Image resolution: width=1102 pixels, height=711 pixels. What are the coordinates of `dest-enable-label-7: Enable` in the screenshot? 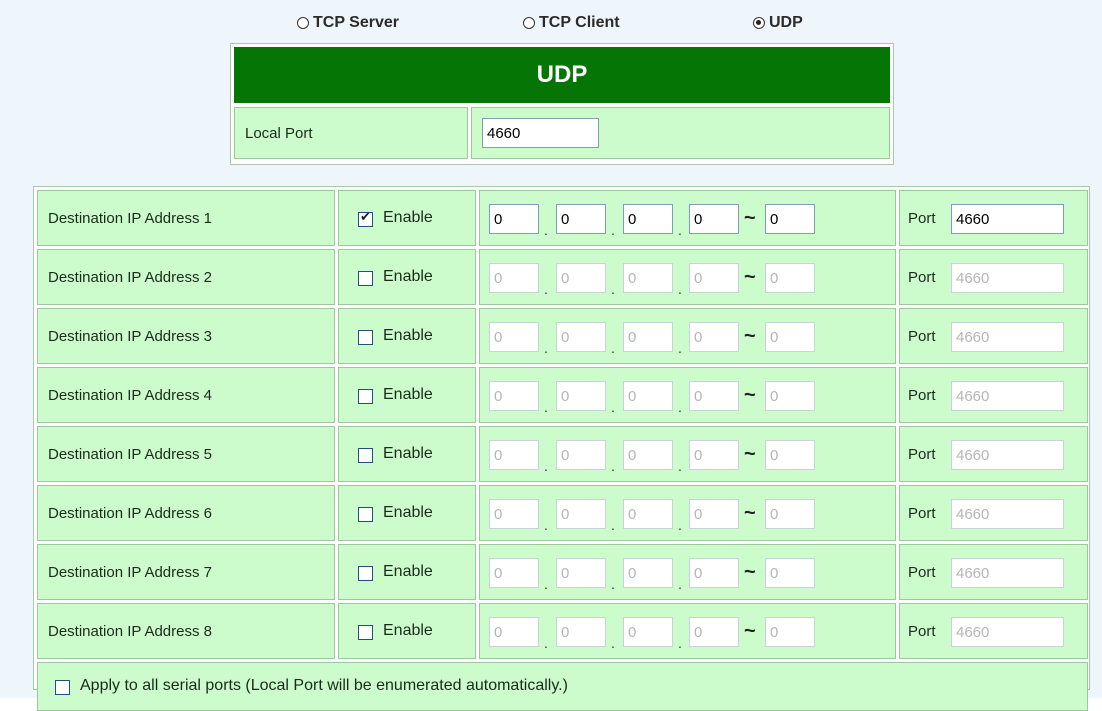 It's located at (408, 571).